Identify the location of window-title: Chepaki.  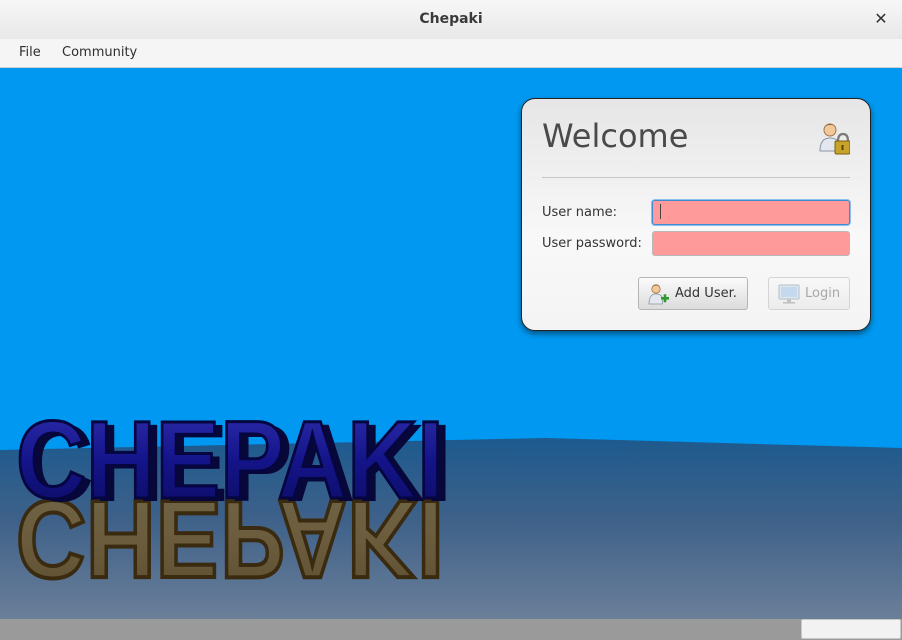
(451, 19).